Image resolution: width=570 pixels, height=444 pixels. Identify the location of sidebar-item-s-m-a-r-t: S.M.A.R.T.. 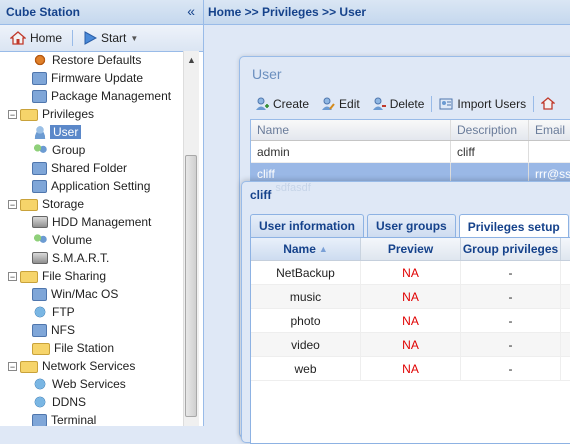
(91, 258).